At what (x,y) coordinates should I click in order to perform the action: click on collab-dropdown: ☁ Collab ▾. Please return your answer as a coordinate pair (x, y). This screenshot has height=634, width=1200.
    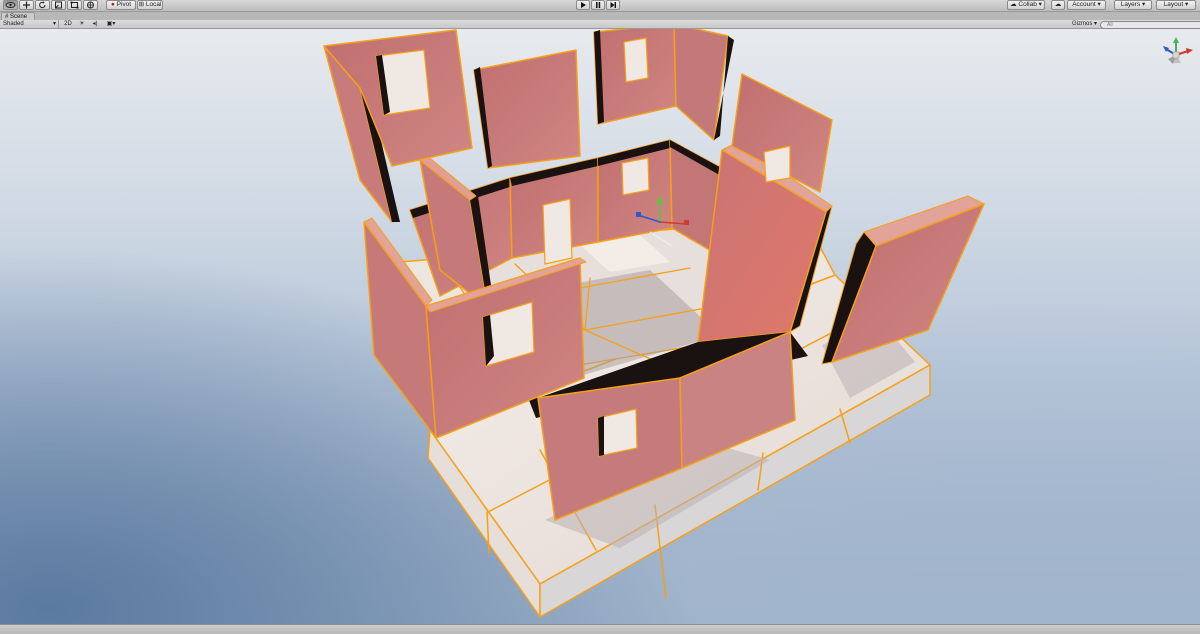
    Looking at the image, I should click on (1026, 5).